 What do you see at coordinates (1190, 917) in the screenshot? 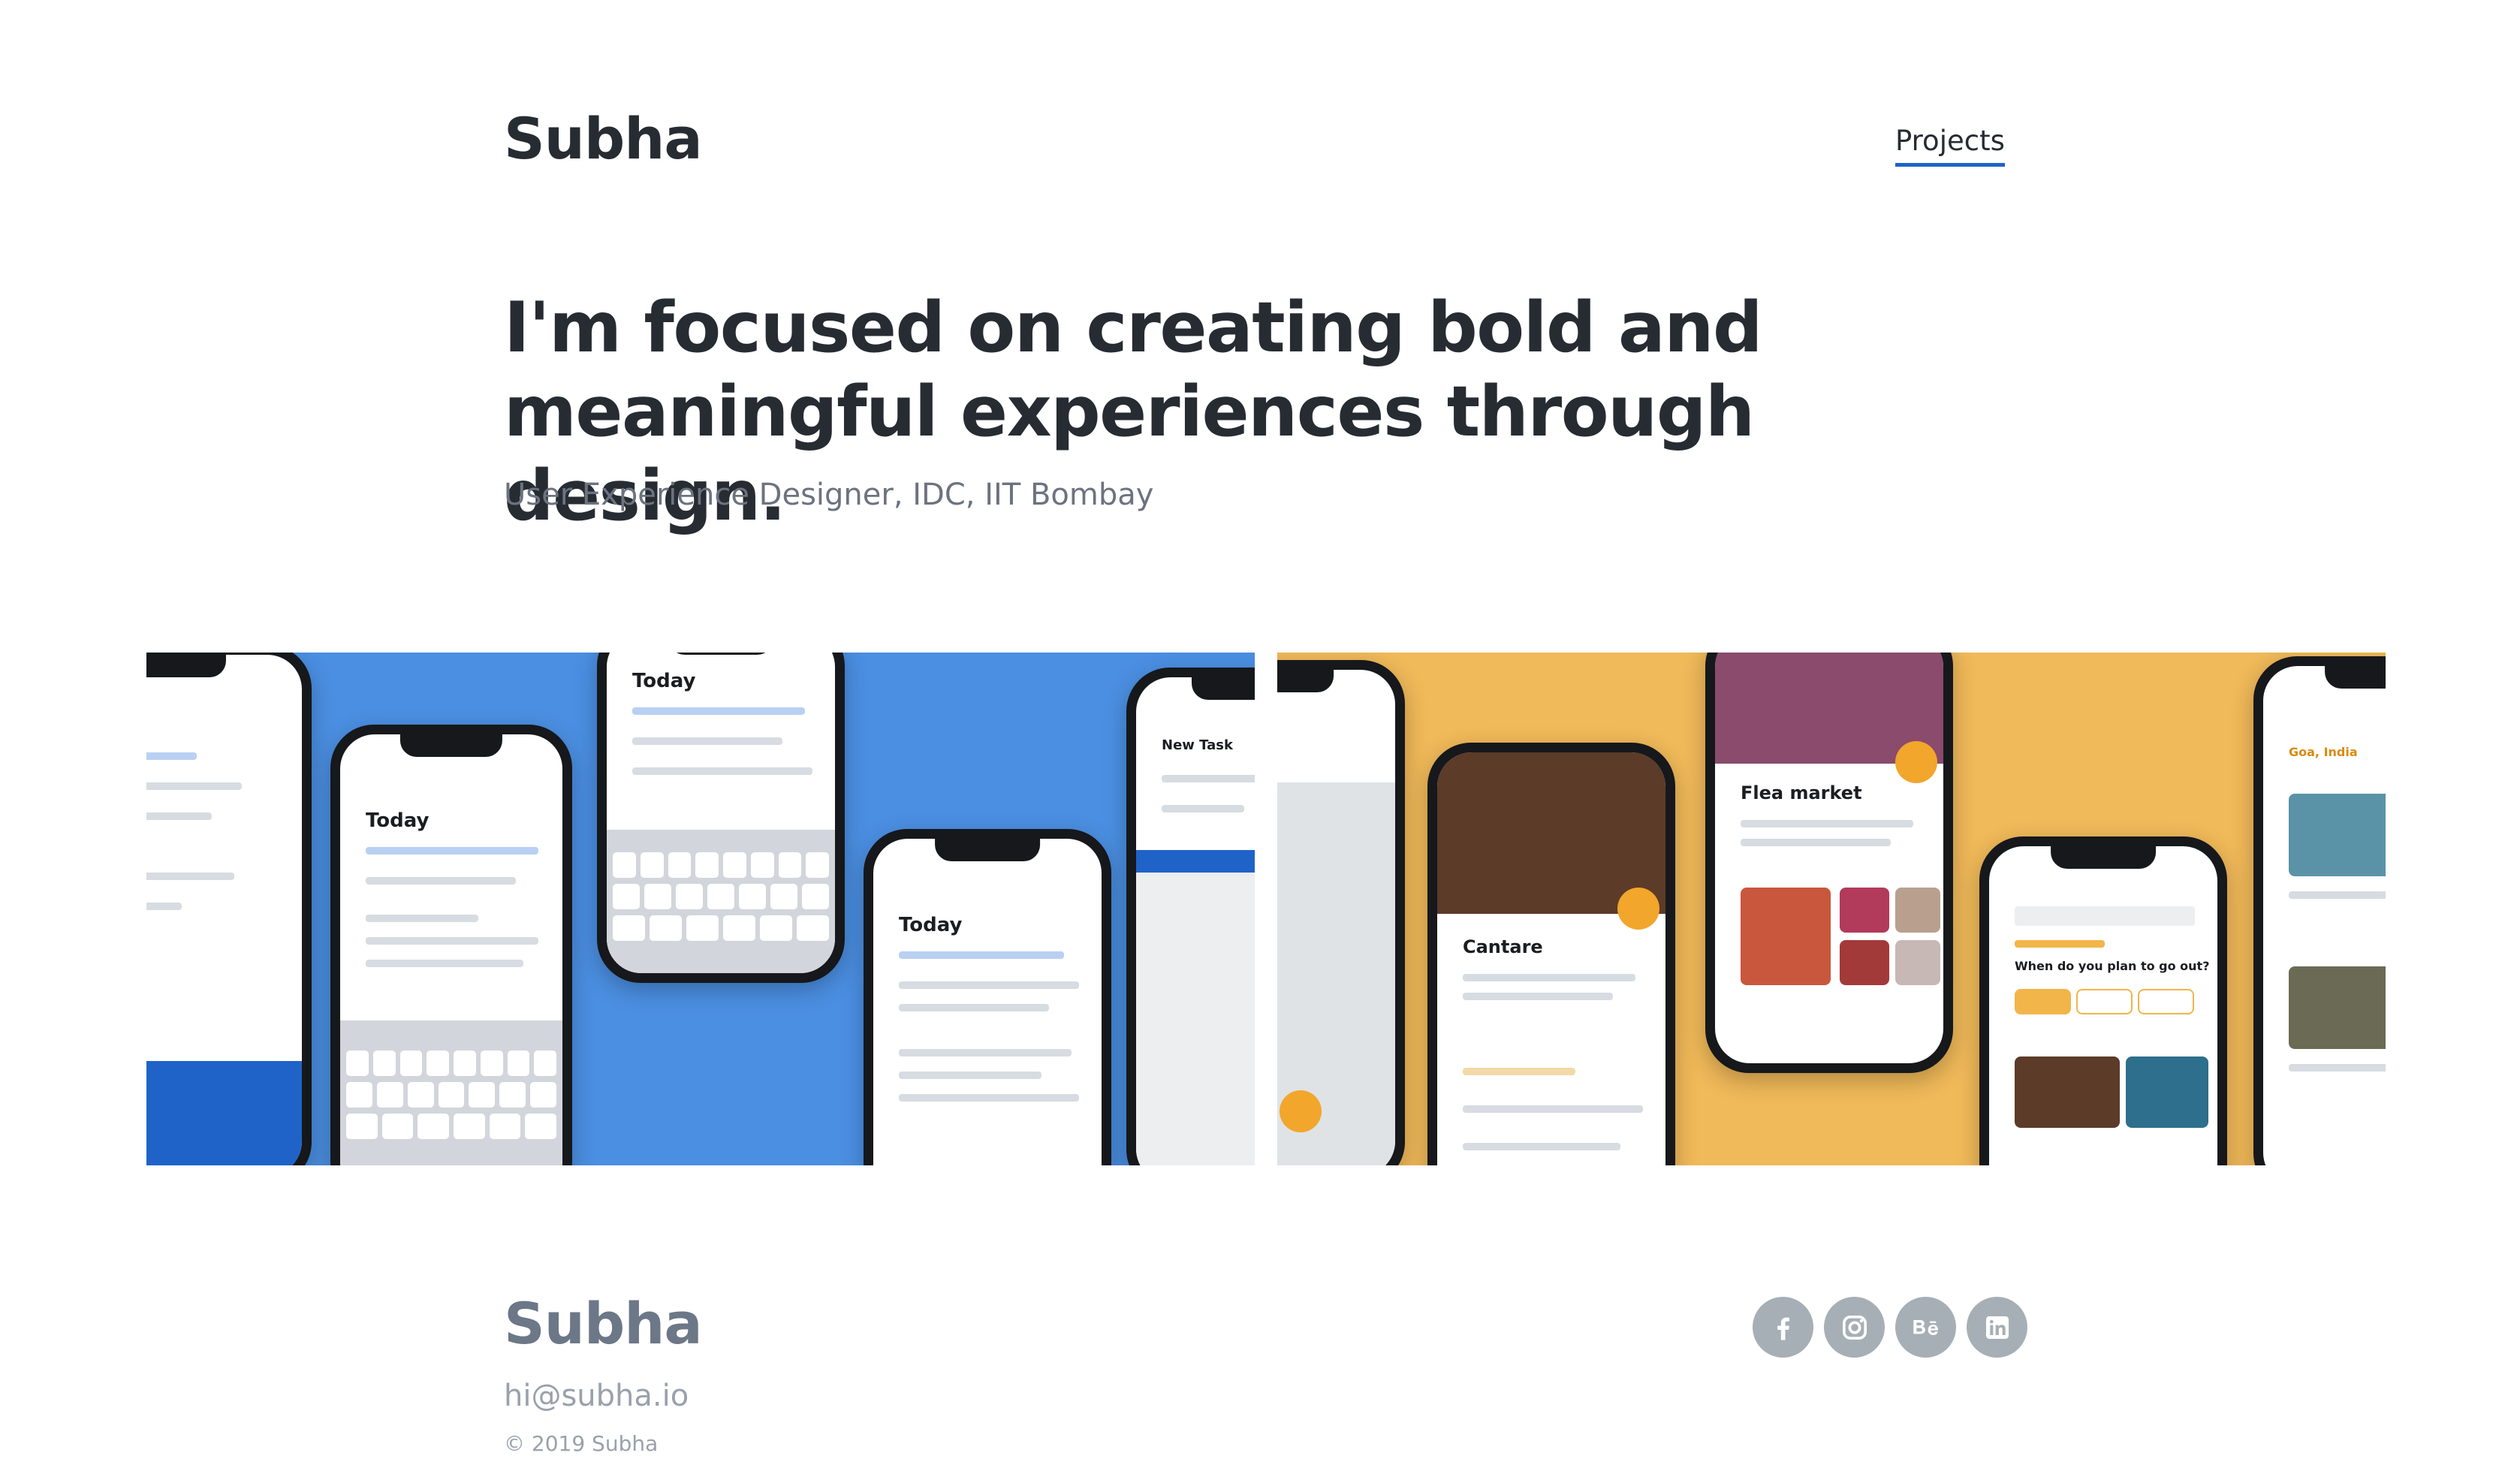
I see `phone-mockup: New Task` at bounding box center [1190, 917].